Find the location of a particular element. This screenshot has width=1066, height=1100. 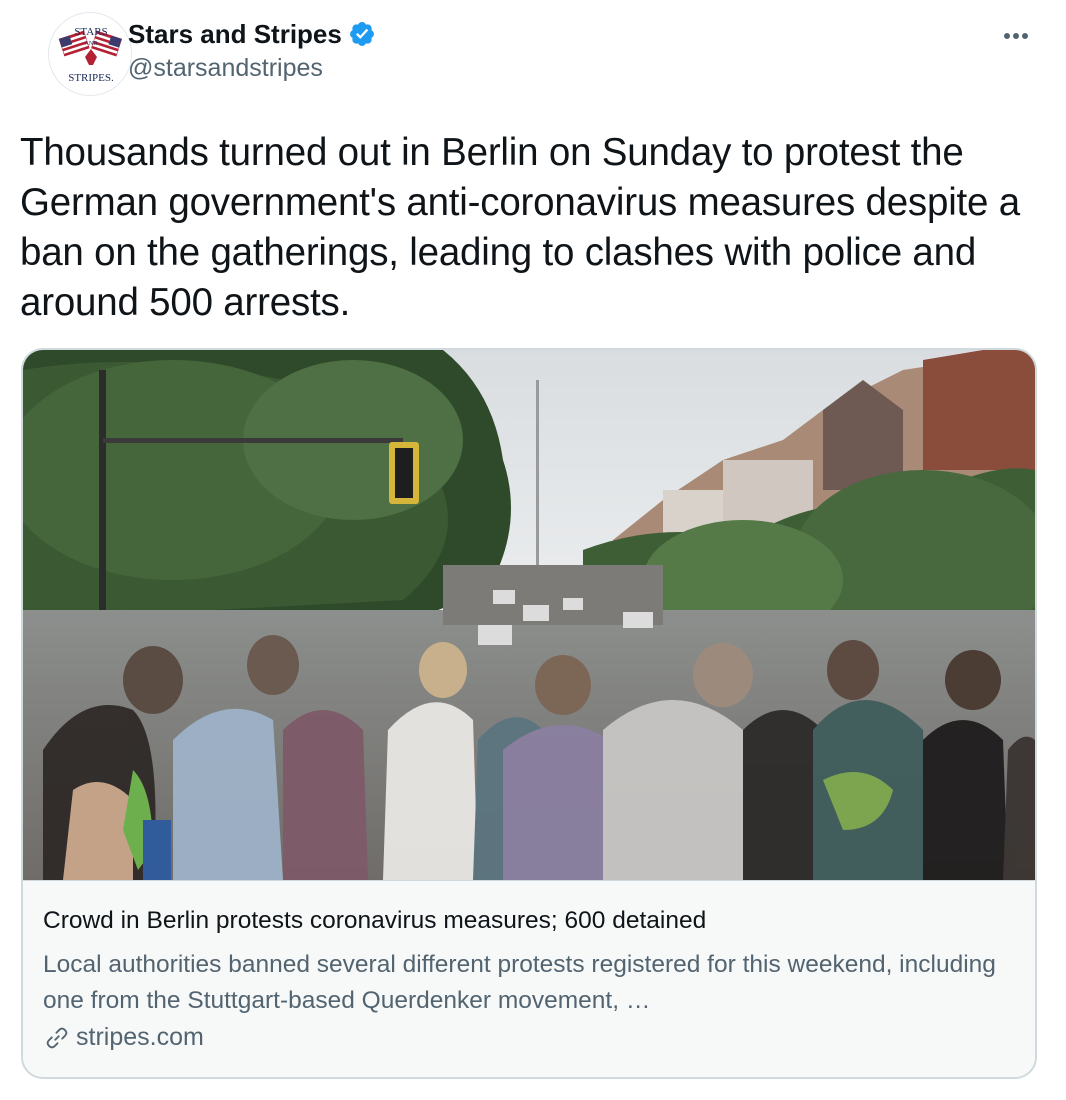

avatar-text-middle: AND is located at coordinates (92, 44).